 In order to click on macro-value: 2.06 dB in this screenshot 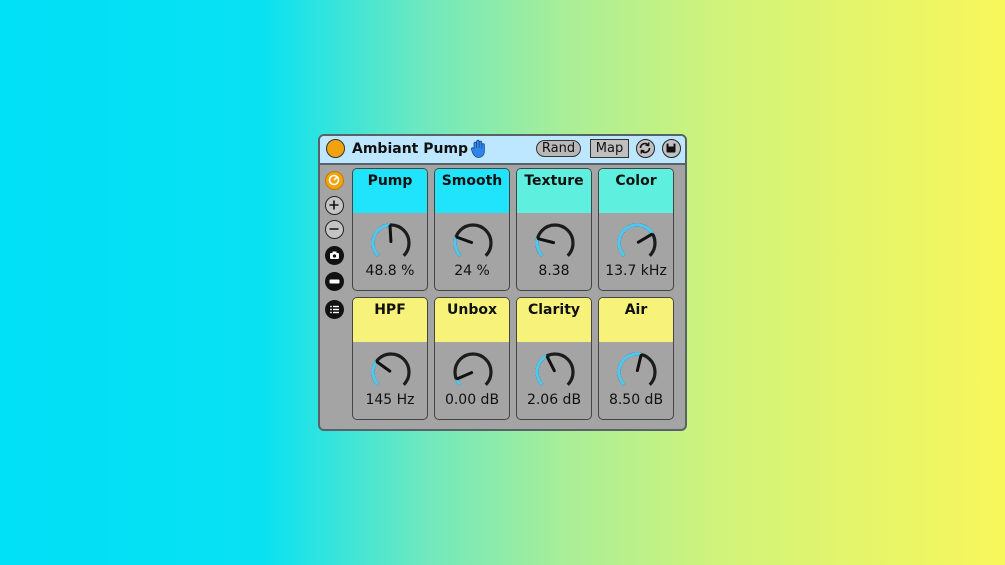, I will do `click(554, 400)`.